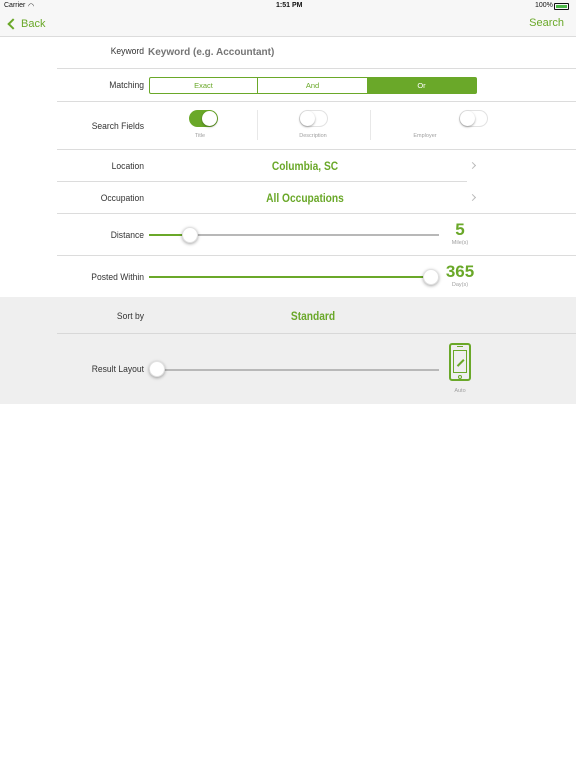 This screenshot has width=576, height=768. Describe the element at coordinates (313, 316) in the screenshot. I see `sort-by-value: Standard` at that location.